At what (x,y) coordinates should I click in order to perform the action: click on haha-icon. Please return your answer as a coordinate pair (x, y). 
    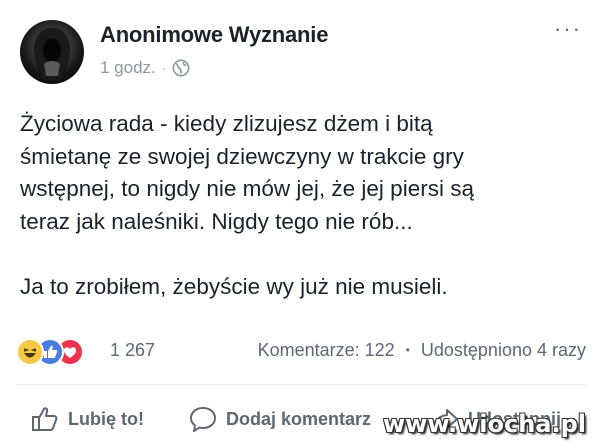
    Looking at the image, I should click on (30, 352).